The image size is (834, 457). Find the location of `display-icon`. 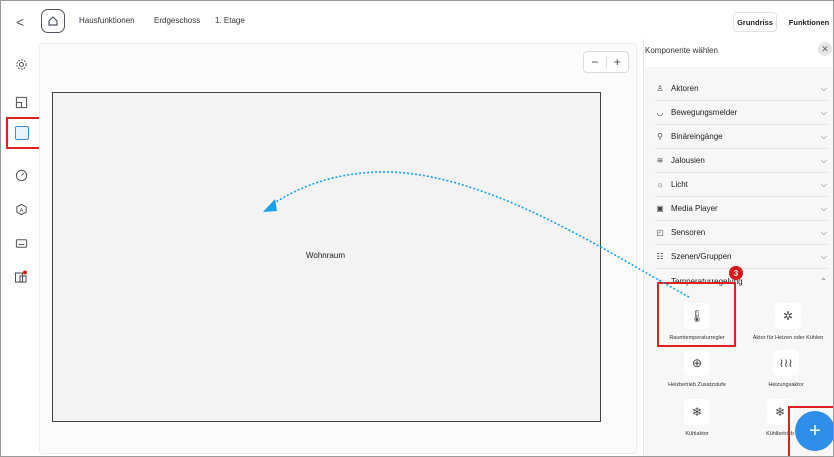

display-icon is located at coordinates (21, 243).